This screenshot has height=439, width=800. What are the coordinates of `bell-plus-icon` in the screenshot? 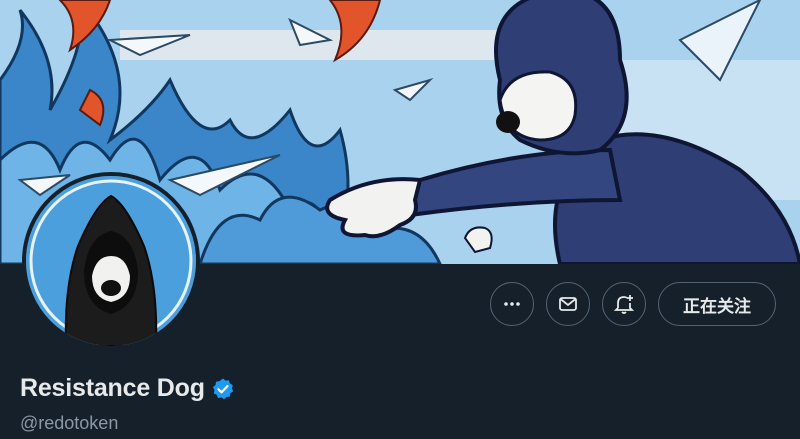 It's located at (624, 304).